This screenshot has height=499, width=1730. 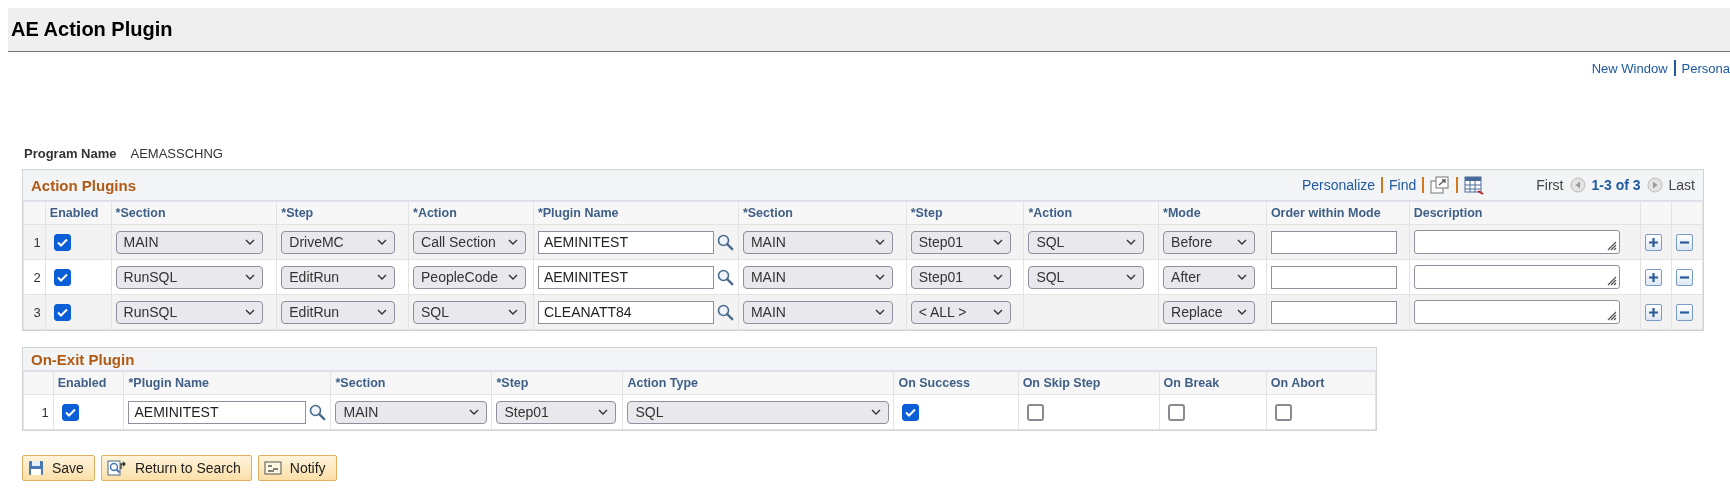 I want to click on save-button: Save, so click(x=58, y=468).